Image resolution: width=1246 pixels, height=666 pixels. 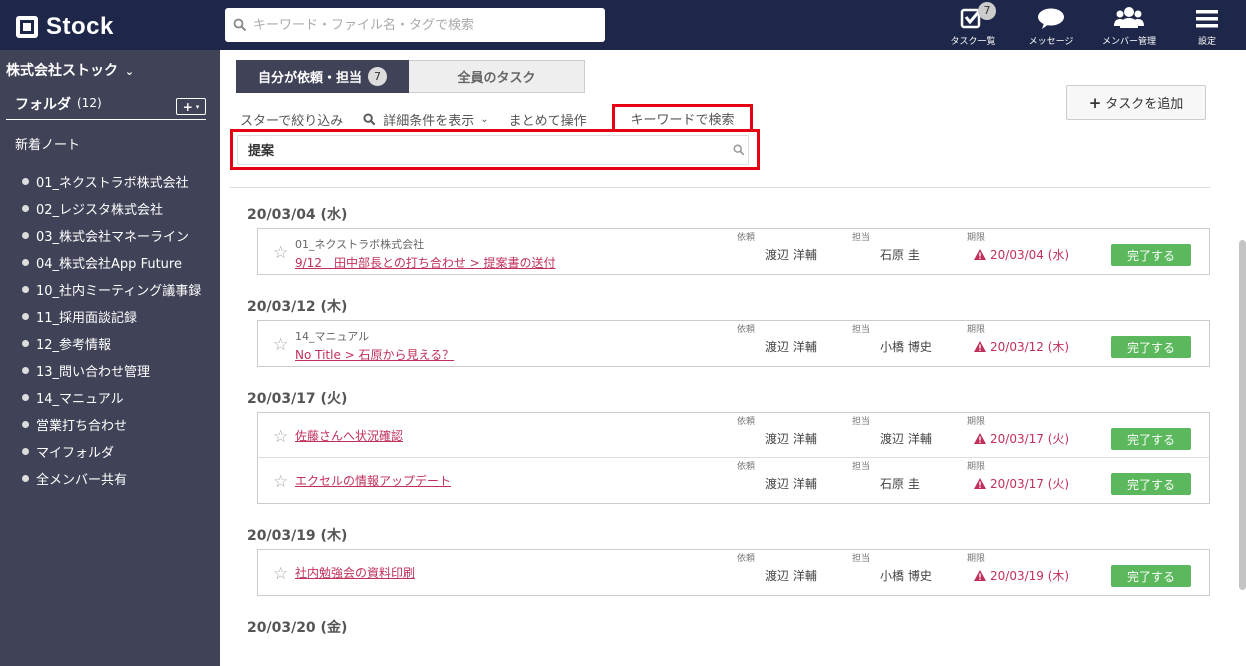 What do you see at coordinates (906, 576) in the screenshot?
I see `assignee-name: 小橋 博史` at bounding box center [906, 576].